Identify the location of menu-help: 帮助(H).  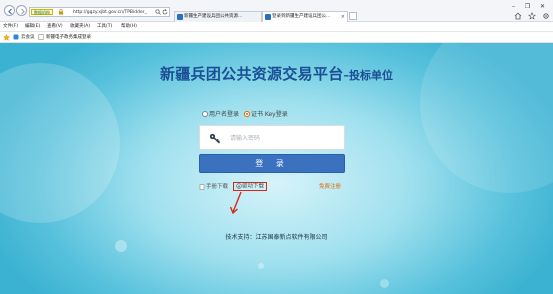
(129, 27).